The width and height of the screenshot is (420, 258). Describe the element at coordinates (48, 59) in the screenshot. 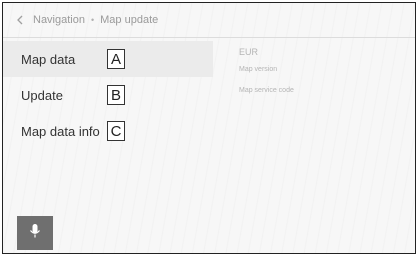

I see `menu-item-label: Map data` at that location.